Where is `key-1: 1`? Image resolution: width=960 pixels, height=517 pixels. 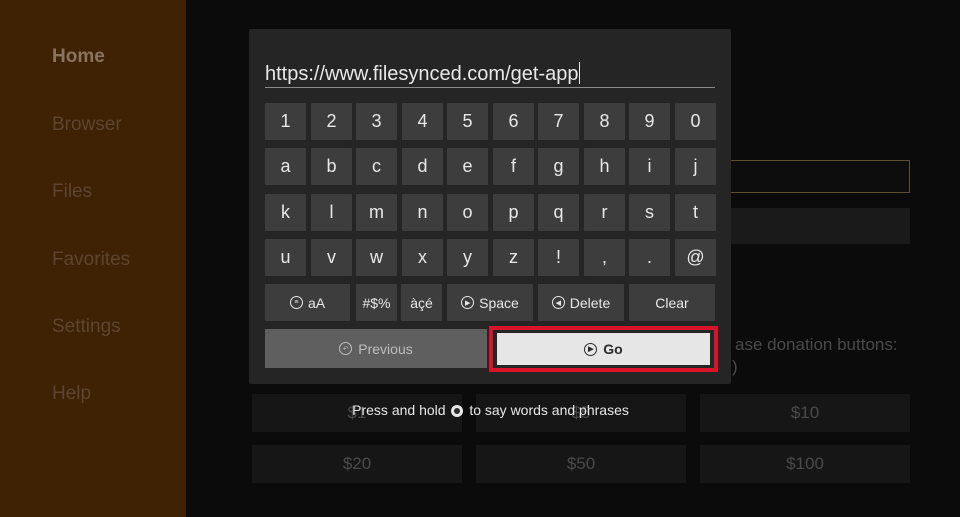 key-1: 1 is located at coordinates (285, 121).